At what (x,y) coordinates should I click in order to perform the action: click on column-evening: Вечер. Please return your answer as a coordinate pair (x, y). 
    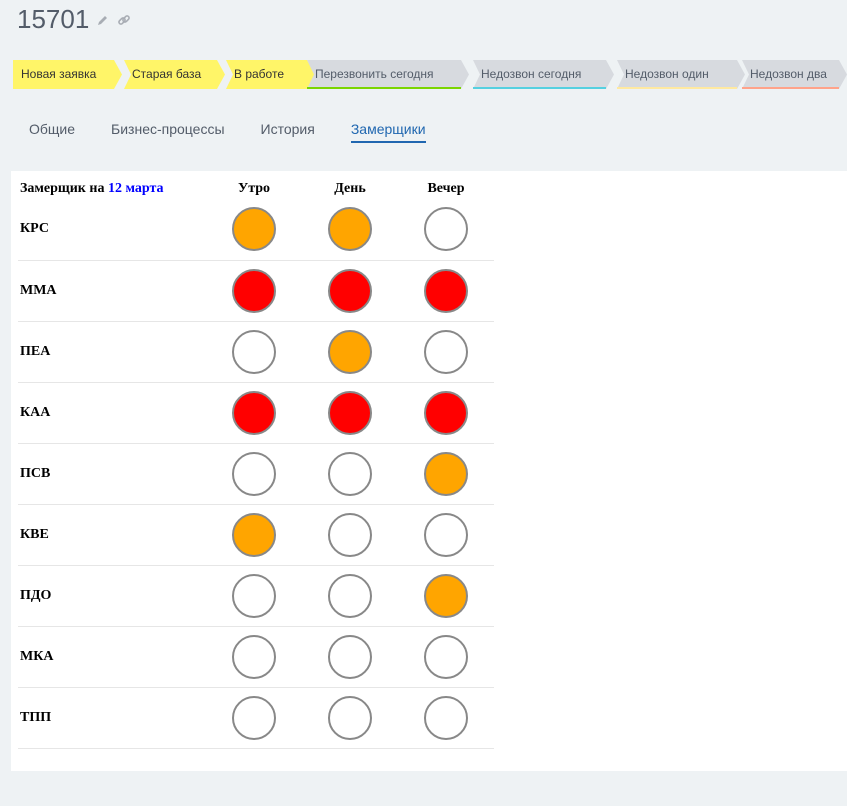
    Looking at the image, I should click on (446, 188).